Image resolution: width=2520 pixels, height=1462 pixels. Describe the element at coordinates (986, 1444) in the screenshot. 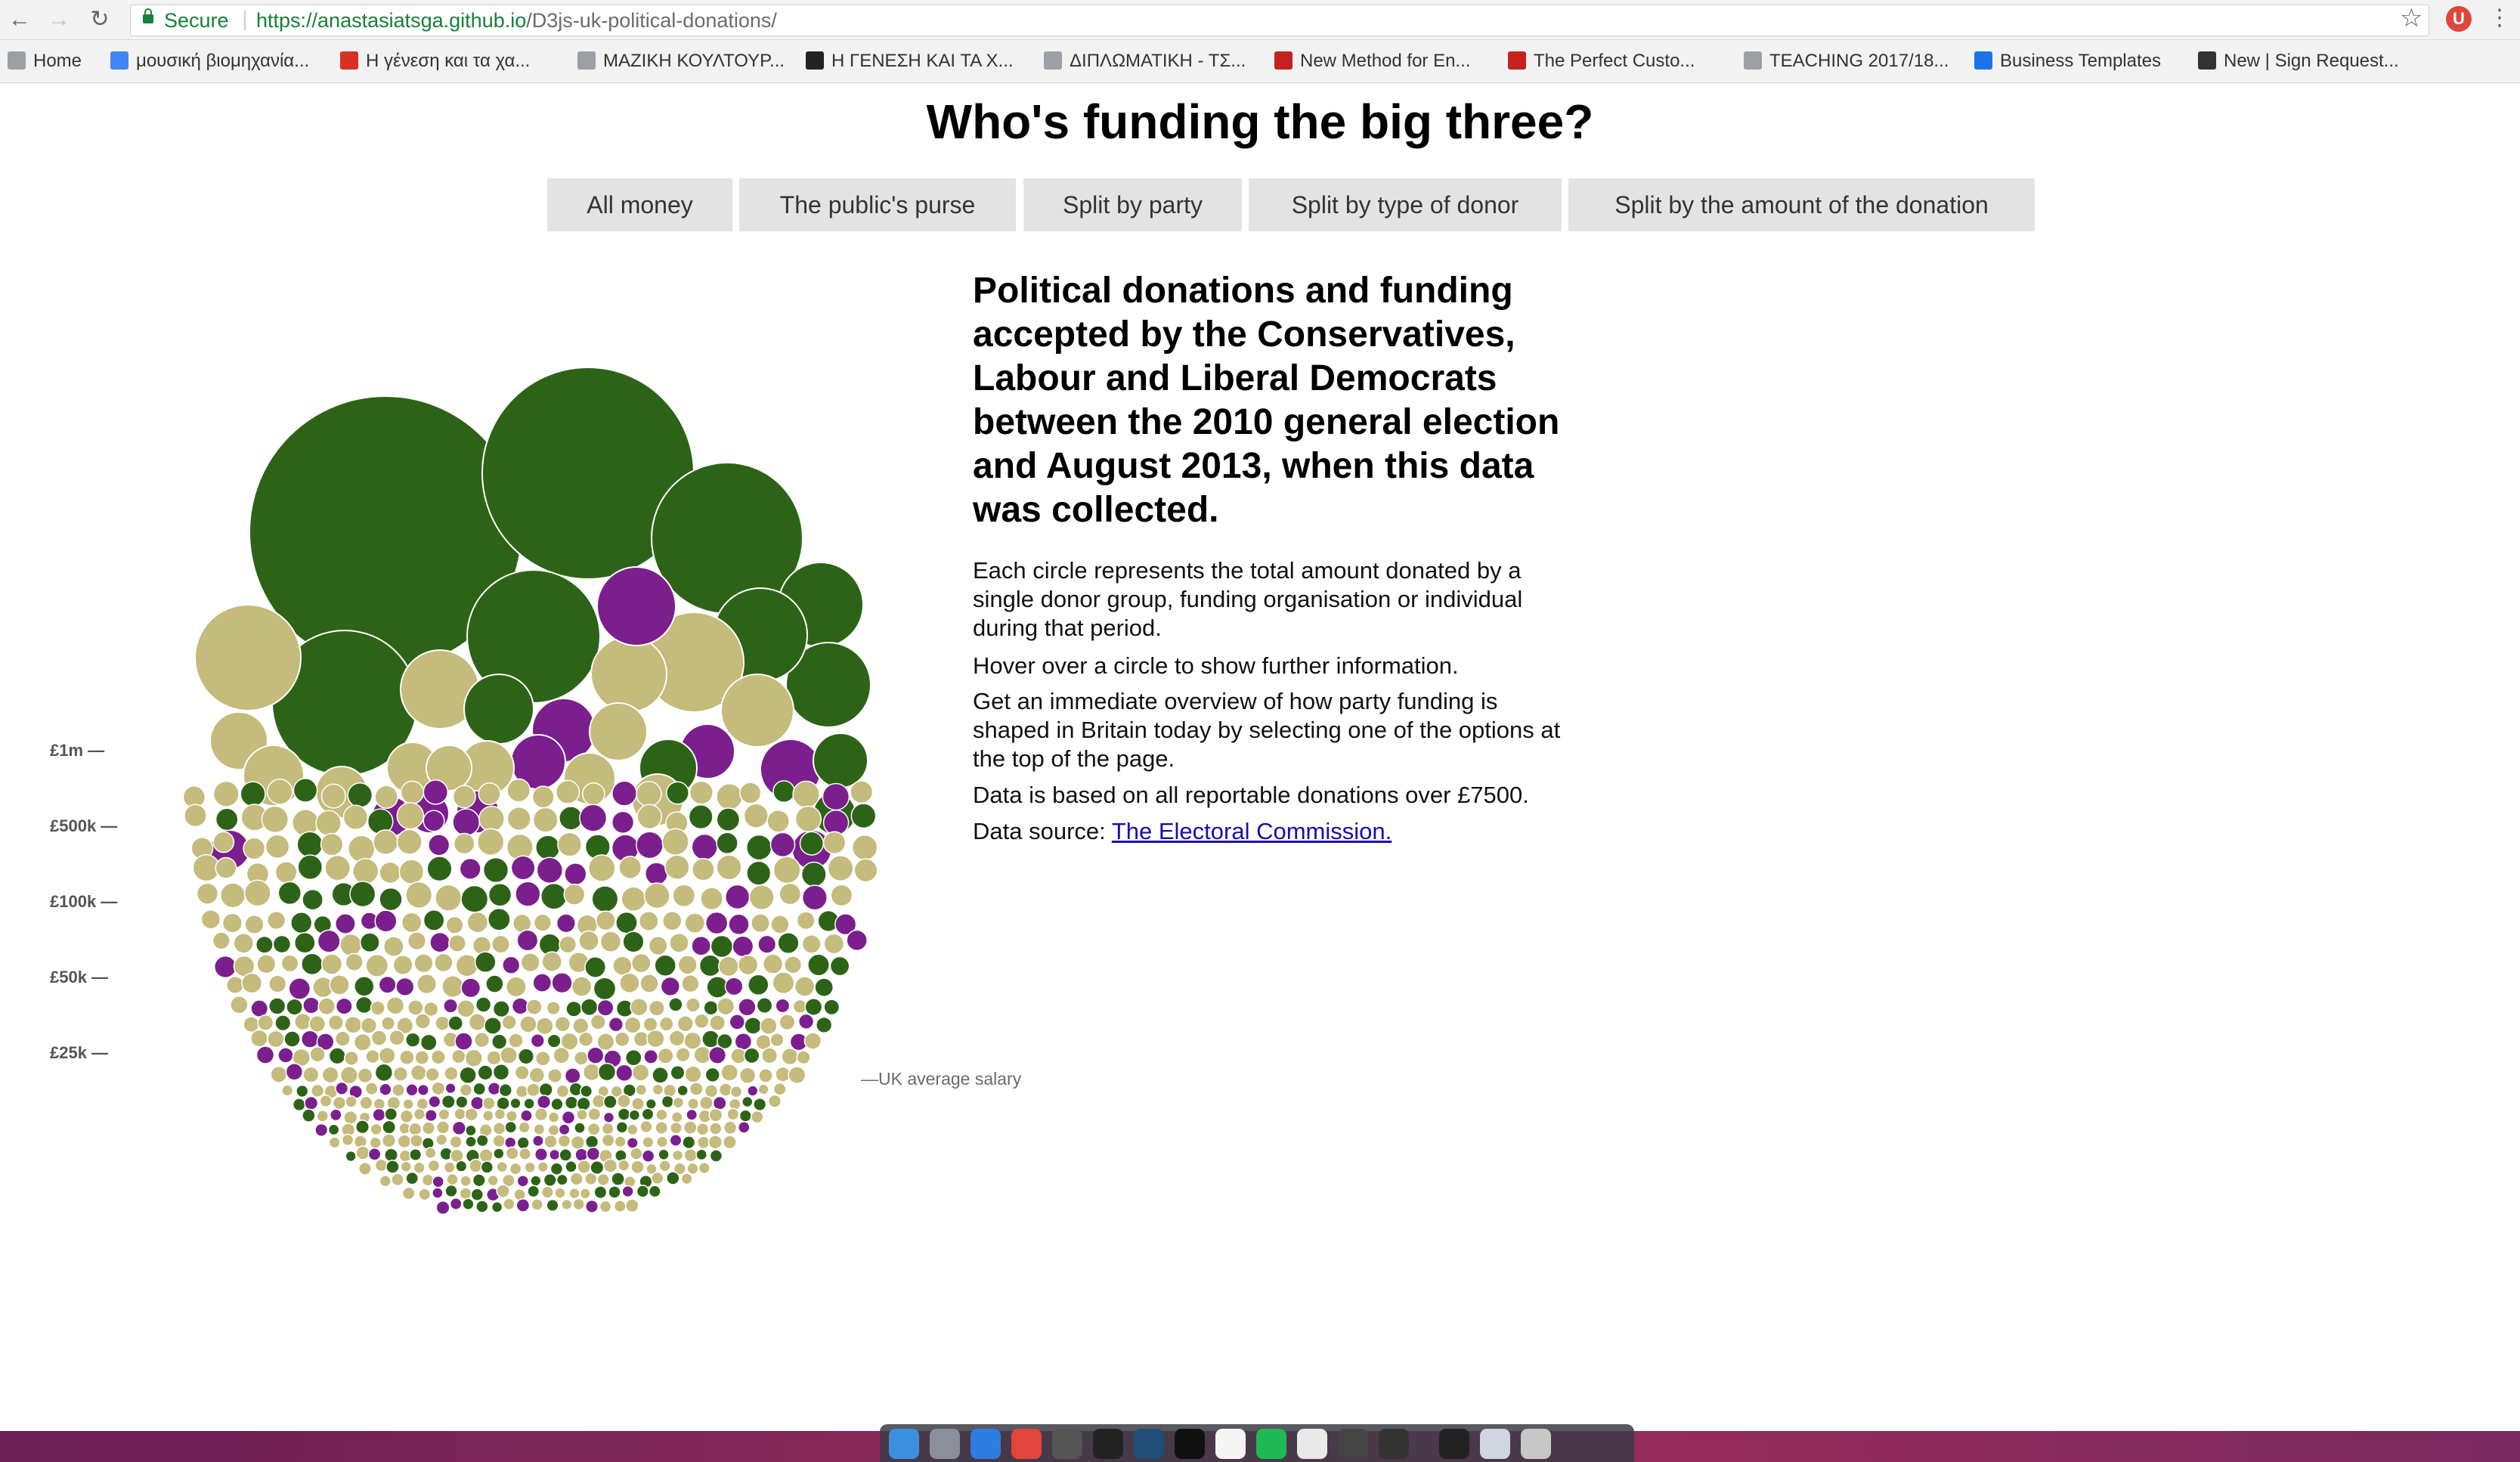

I see `safari-icon` at that location.